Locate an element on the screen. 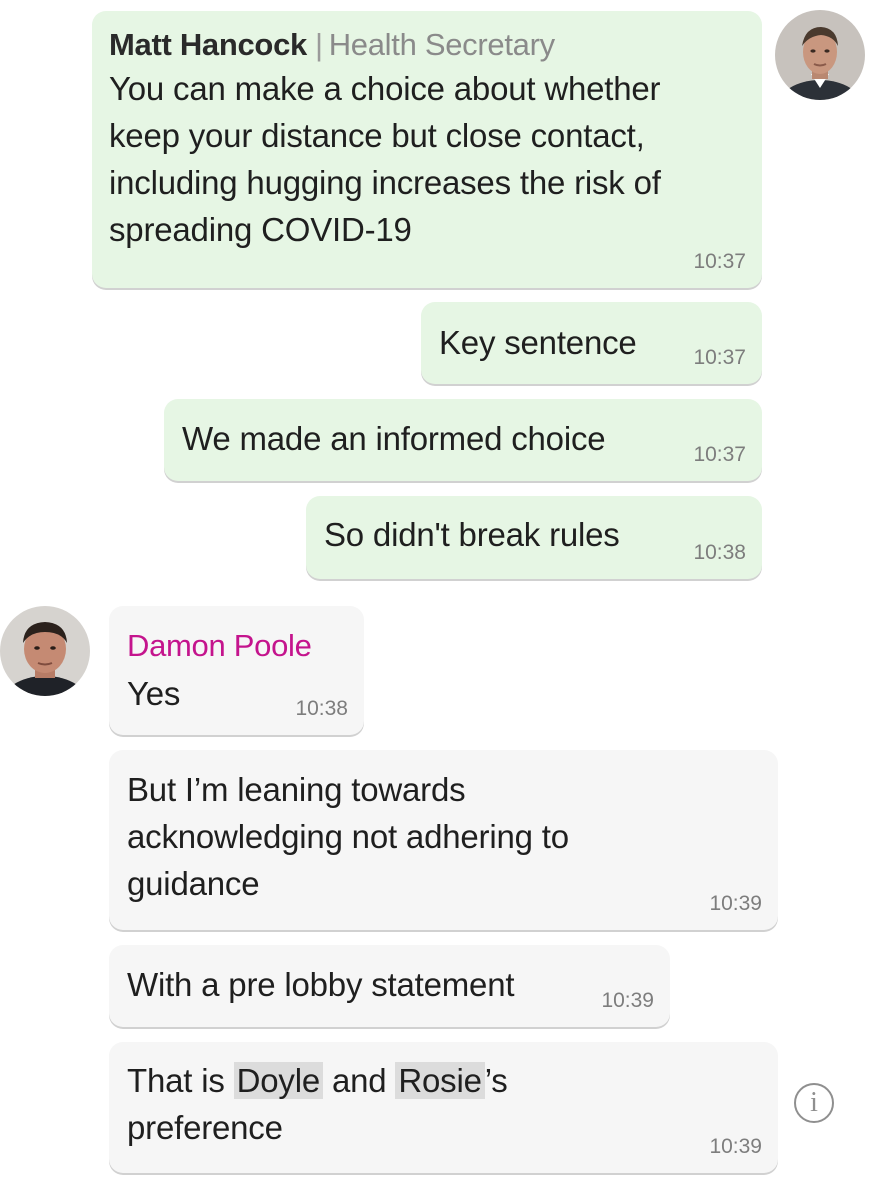 This screenshot has width=870, height=1200. message-bubble-7: With a pre lobby statement 10:39 is located at coordinates (389, 986).